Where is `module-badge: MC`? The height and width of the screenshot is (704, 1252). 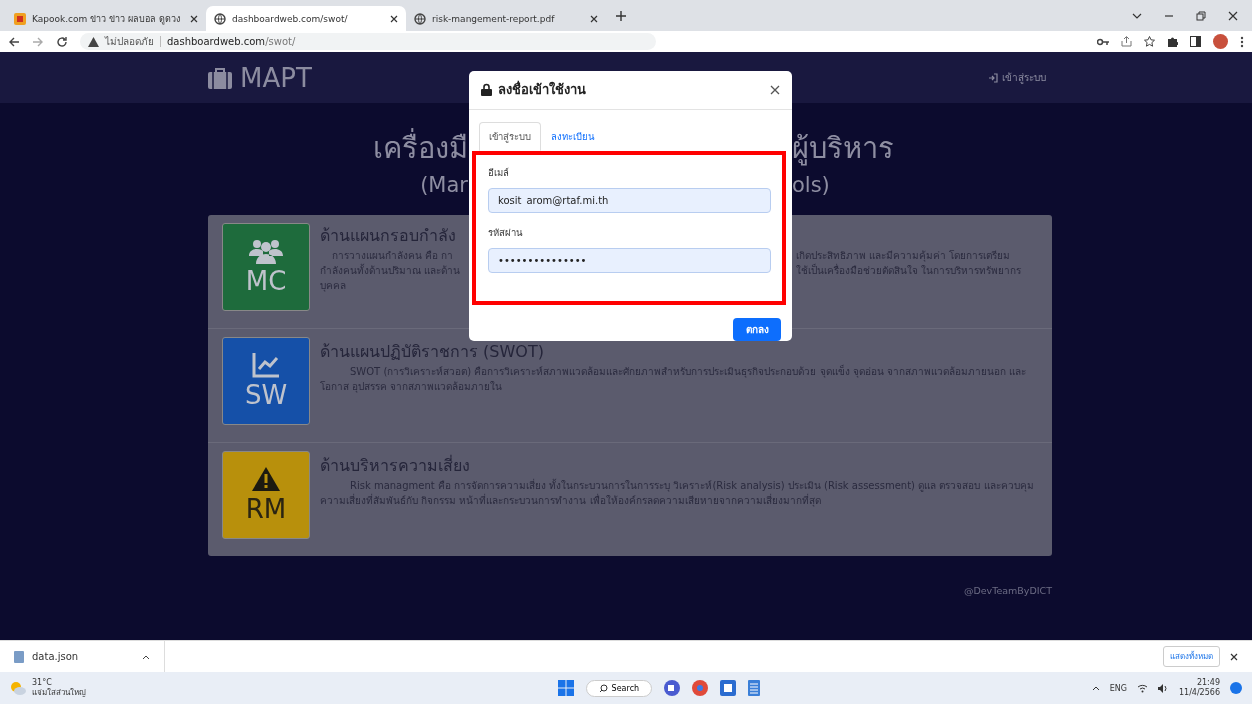 module-badge: MC is located at coordinates (266, 267).